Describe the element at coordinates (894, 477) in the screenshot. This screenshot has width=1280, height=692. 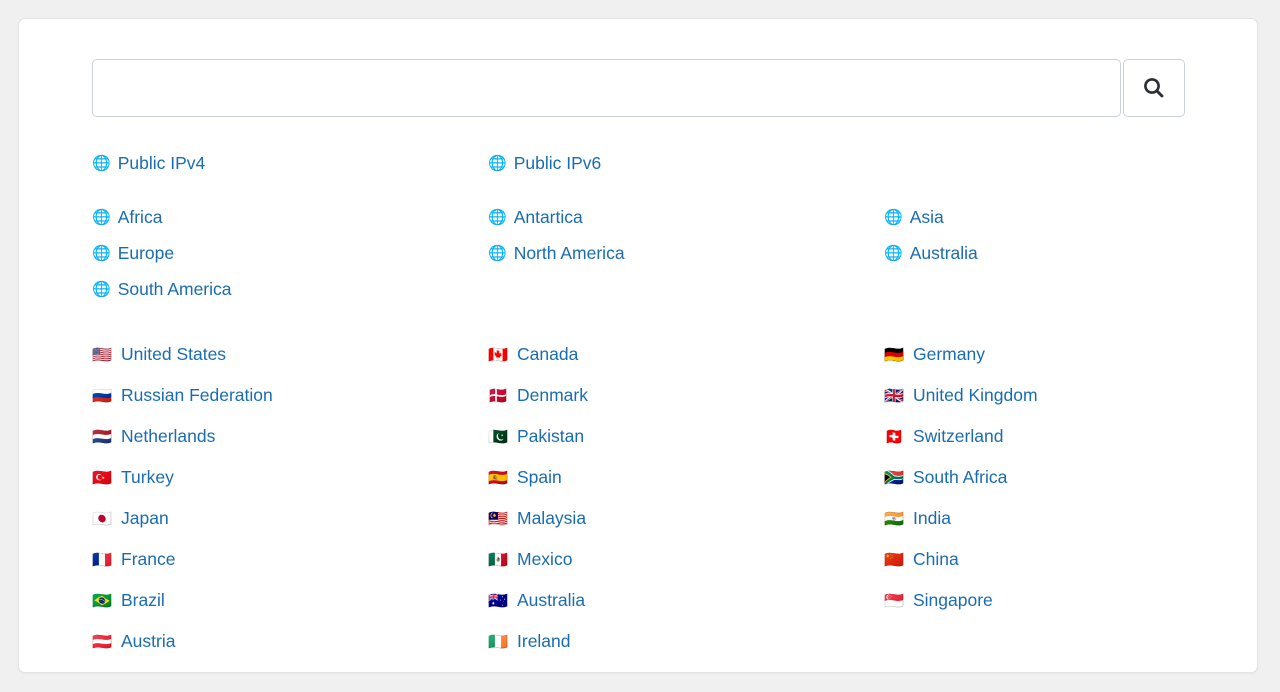
I see `flag-za-icon: 🇿🇦` at that location.